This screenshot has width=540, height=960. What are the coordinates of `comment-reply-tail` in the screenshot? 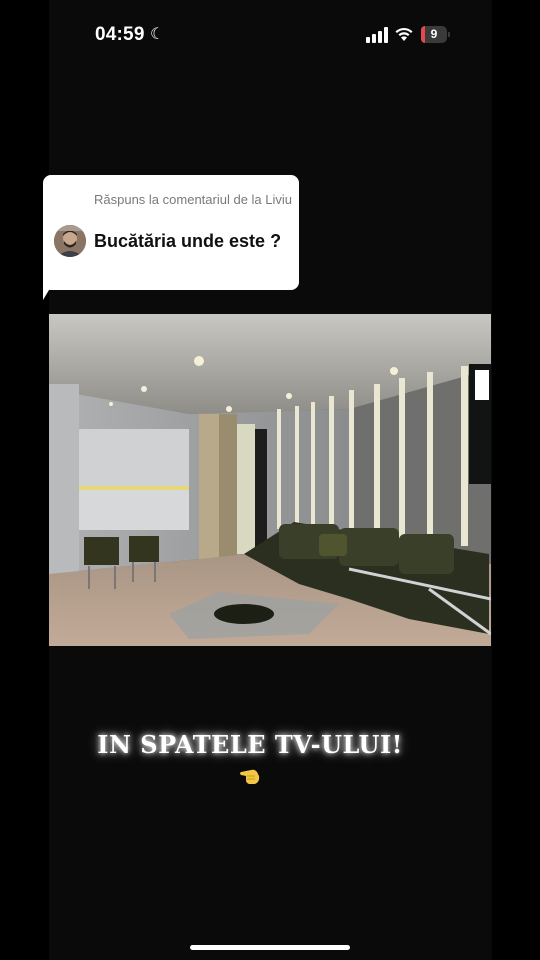 It's located at (49, 290).